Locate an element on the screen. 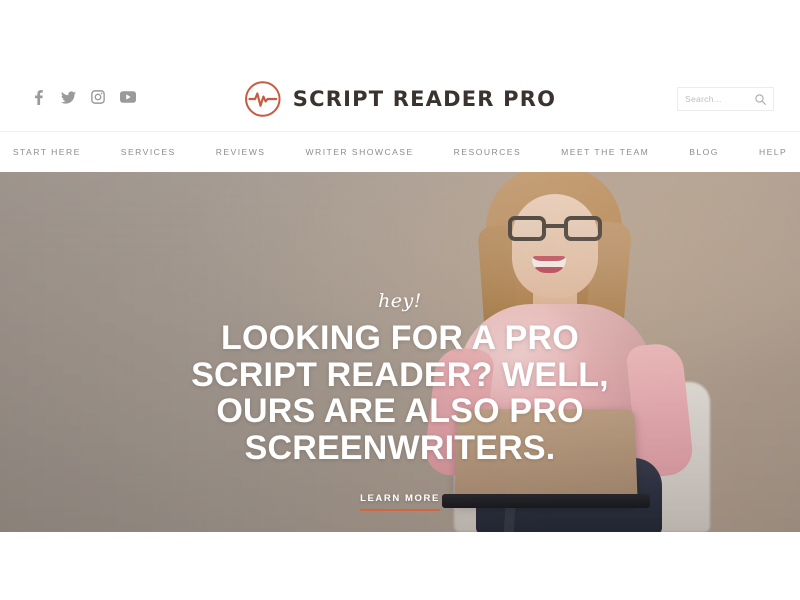 The width and height of the screenshot is (800, 600). search-box is located at coordinates (725, 99).